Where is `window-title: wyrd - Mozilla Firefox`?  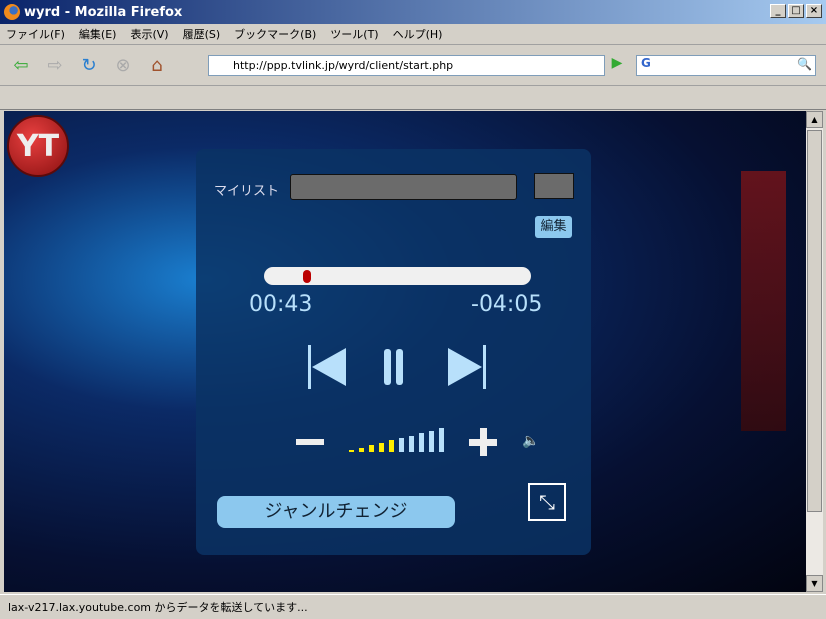
window-title: wyrd - Mozilla Firefox is located at coordinates (103, 12).